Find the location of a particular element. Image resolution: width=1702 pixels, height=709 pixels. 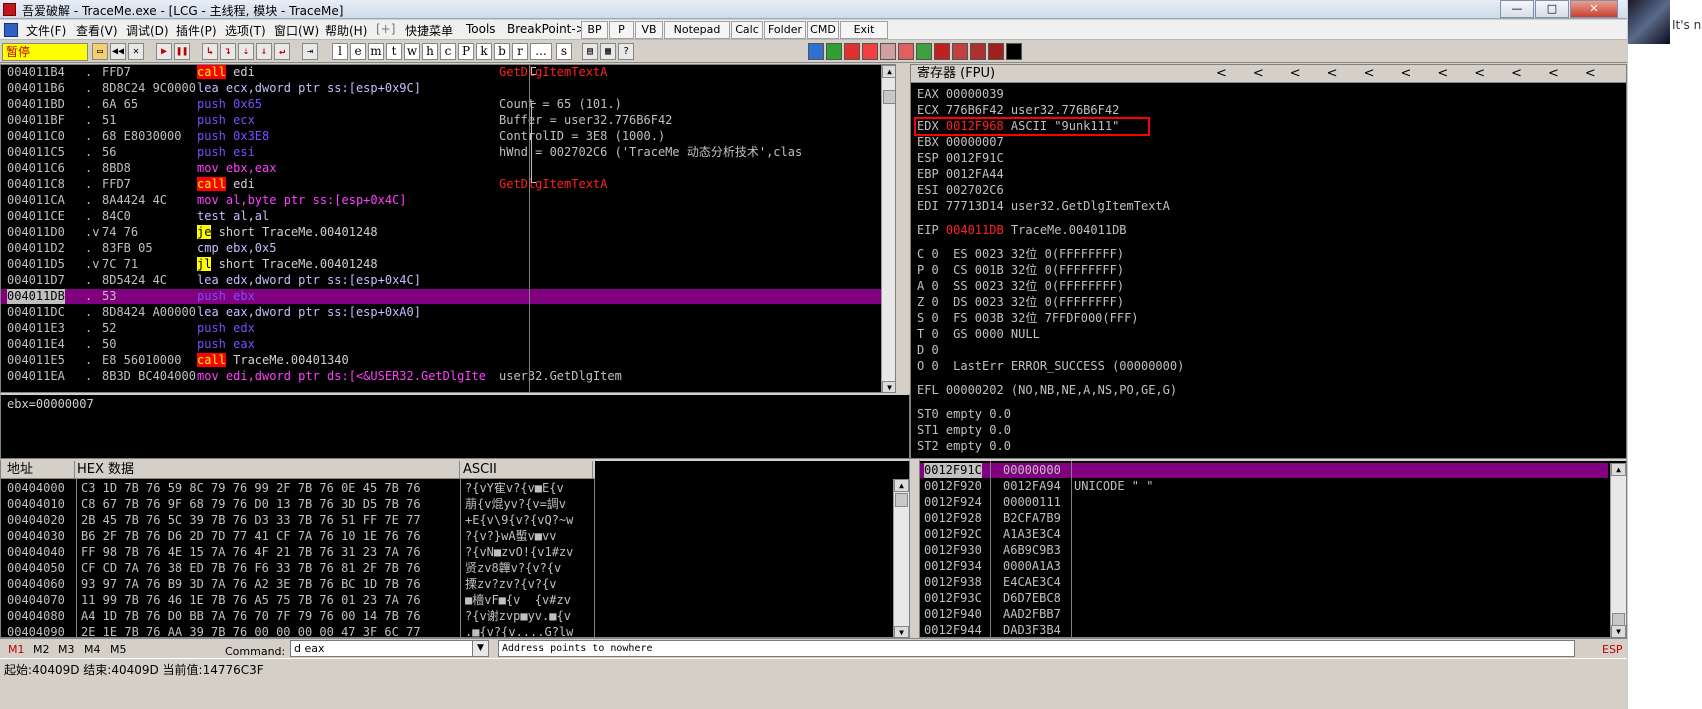

register-line: Z 0 DS 0023 32位 0(FFFFFFFF) is located at coordinates (1020, 302).